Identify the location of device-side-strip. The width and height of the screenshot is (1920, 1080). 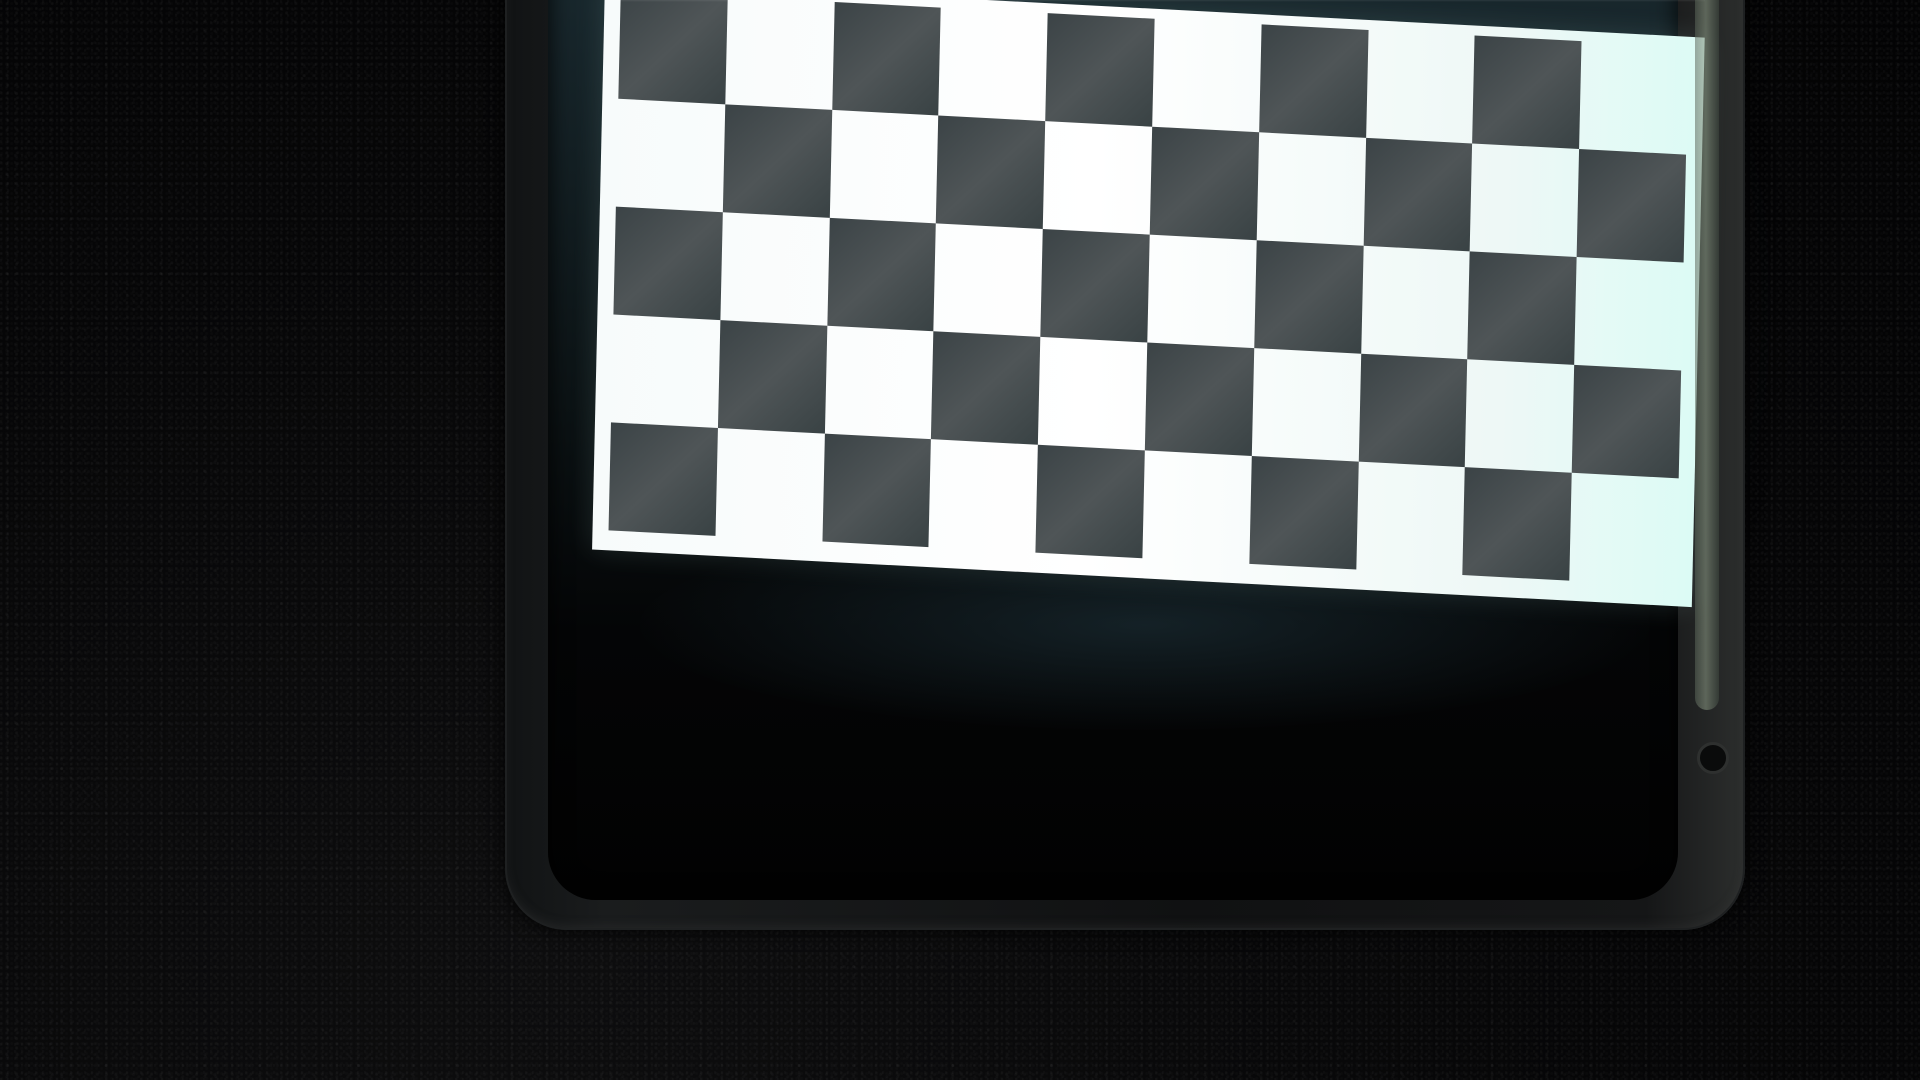
(1707, 355).